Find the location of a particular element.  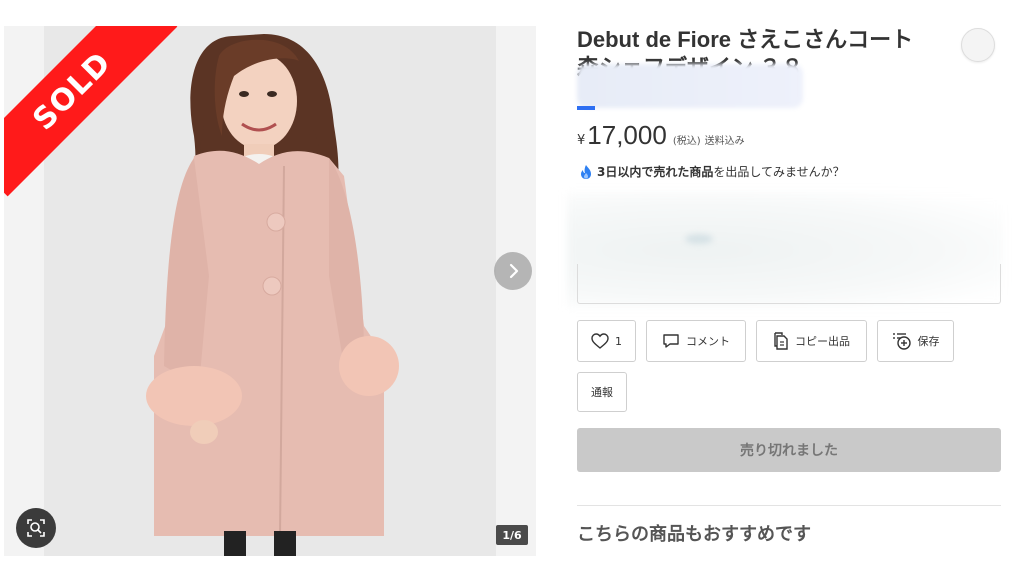

price-symbol: ¥ is located at coordinates (581, 140).